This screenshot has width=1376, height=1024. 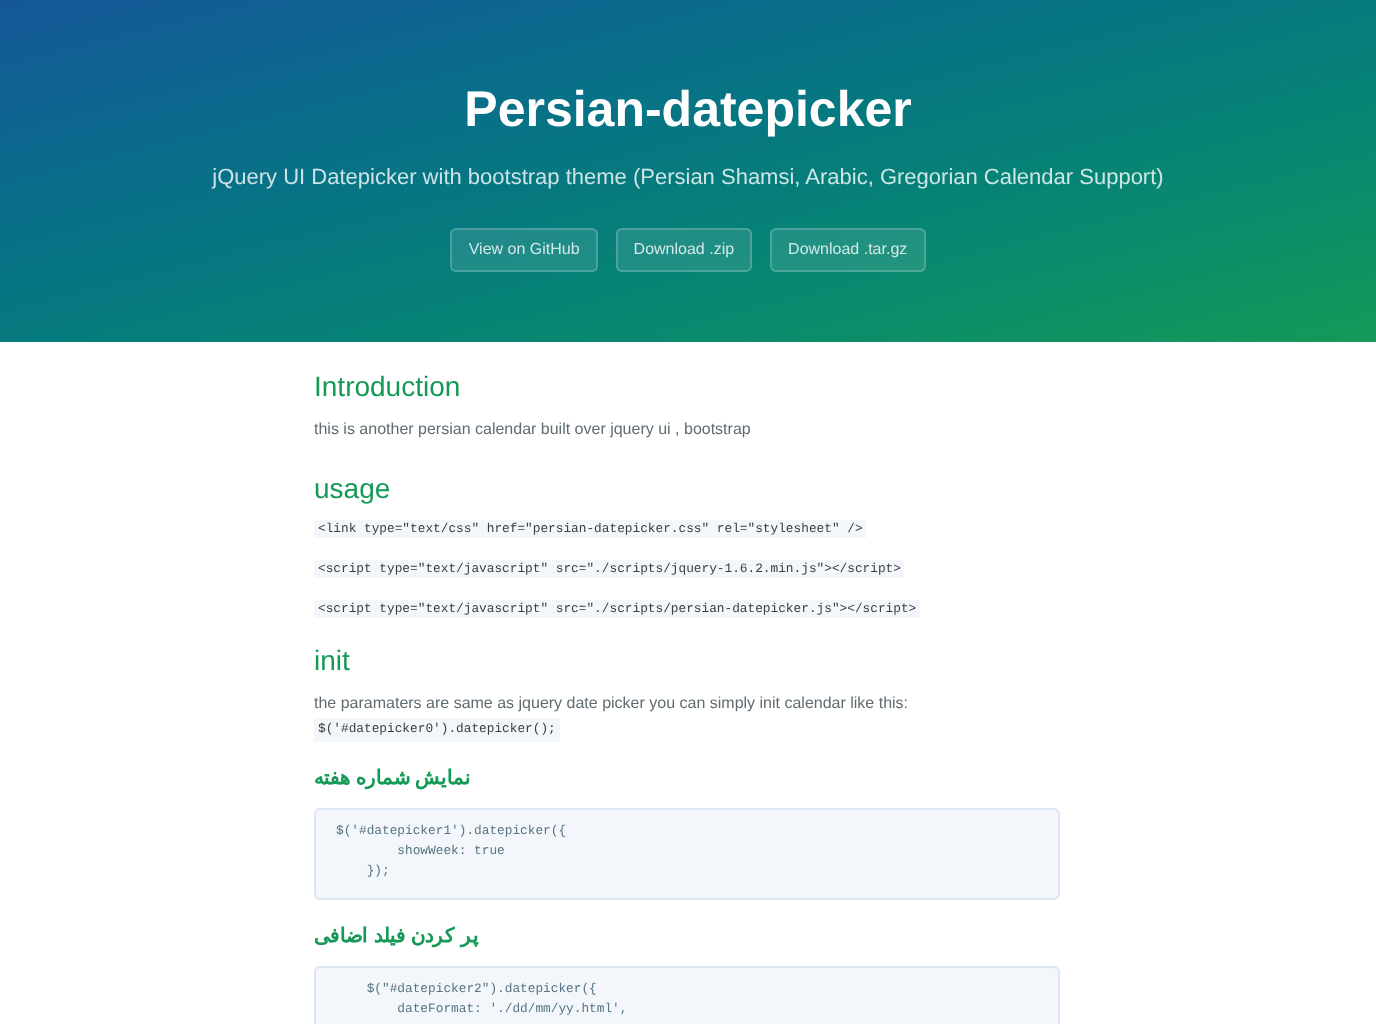 I want to click on paragraph: this is another persian calendar built over jquery ui , bootstrap, so click(x=533, y=430).